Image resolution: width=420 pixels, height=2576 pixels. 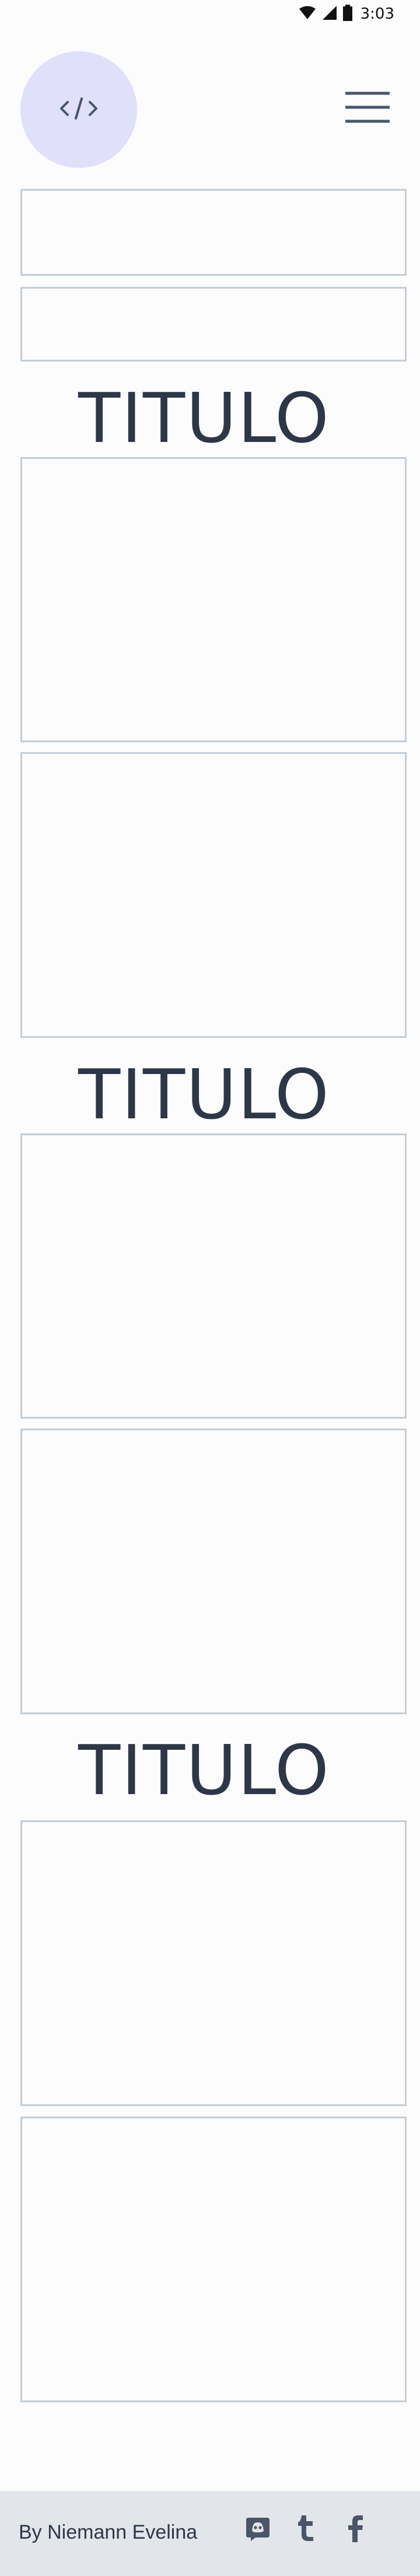 What do you see at coordinates (210, 14) in the screenshot?
I see `status-bar: 3:03` at bounding box center [210, 14].